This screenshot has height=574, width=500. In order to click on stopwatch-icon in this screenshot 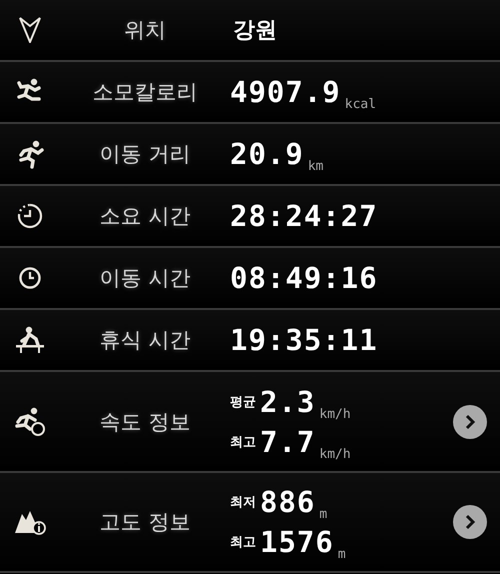, I will do `click(30, 216)`.